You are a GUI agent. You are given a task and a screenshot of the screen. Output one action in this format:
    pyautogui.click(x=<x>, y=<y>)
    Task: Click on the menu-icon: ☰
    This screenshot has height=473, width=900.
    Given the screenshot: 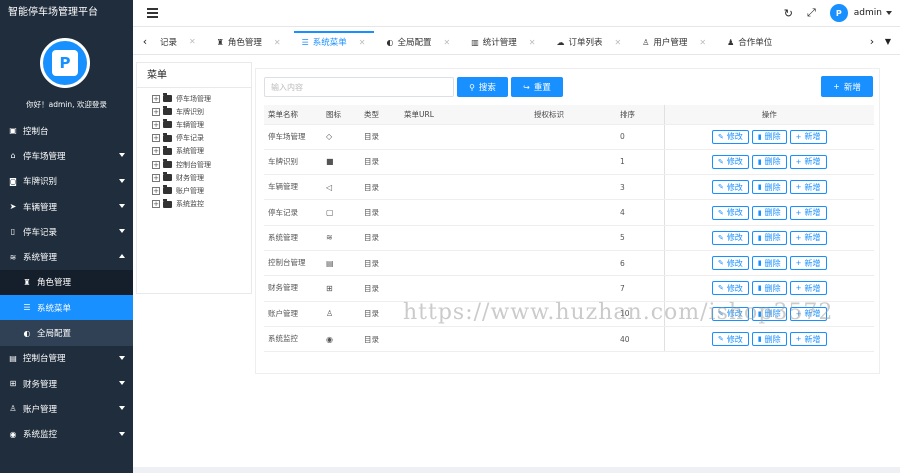 What is the action you would take?
    pyautogui.click(x=305, y=42)
    